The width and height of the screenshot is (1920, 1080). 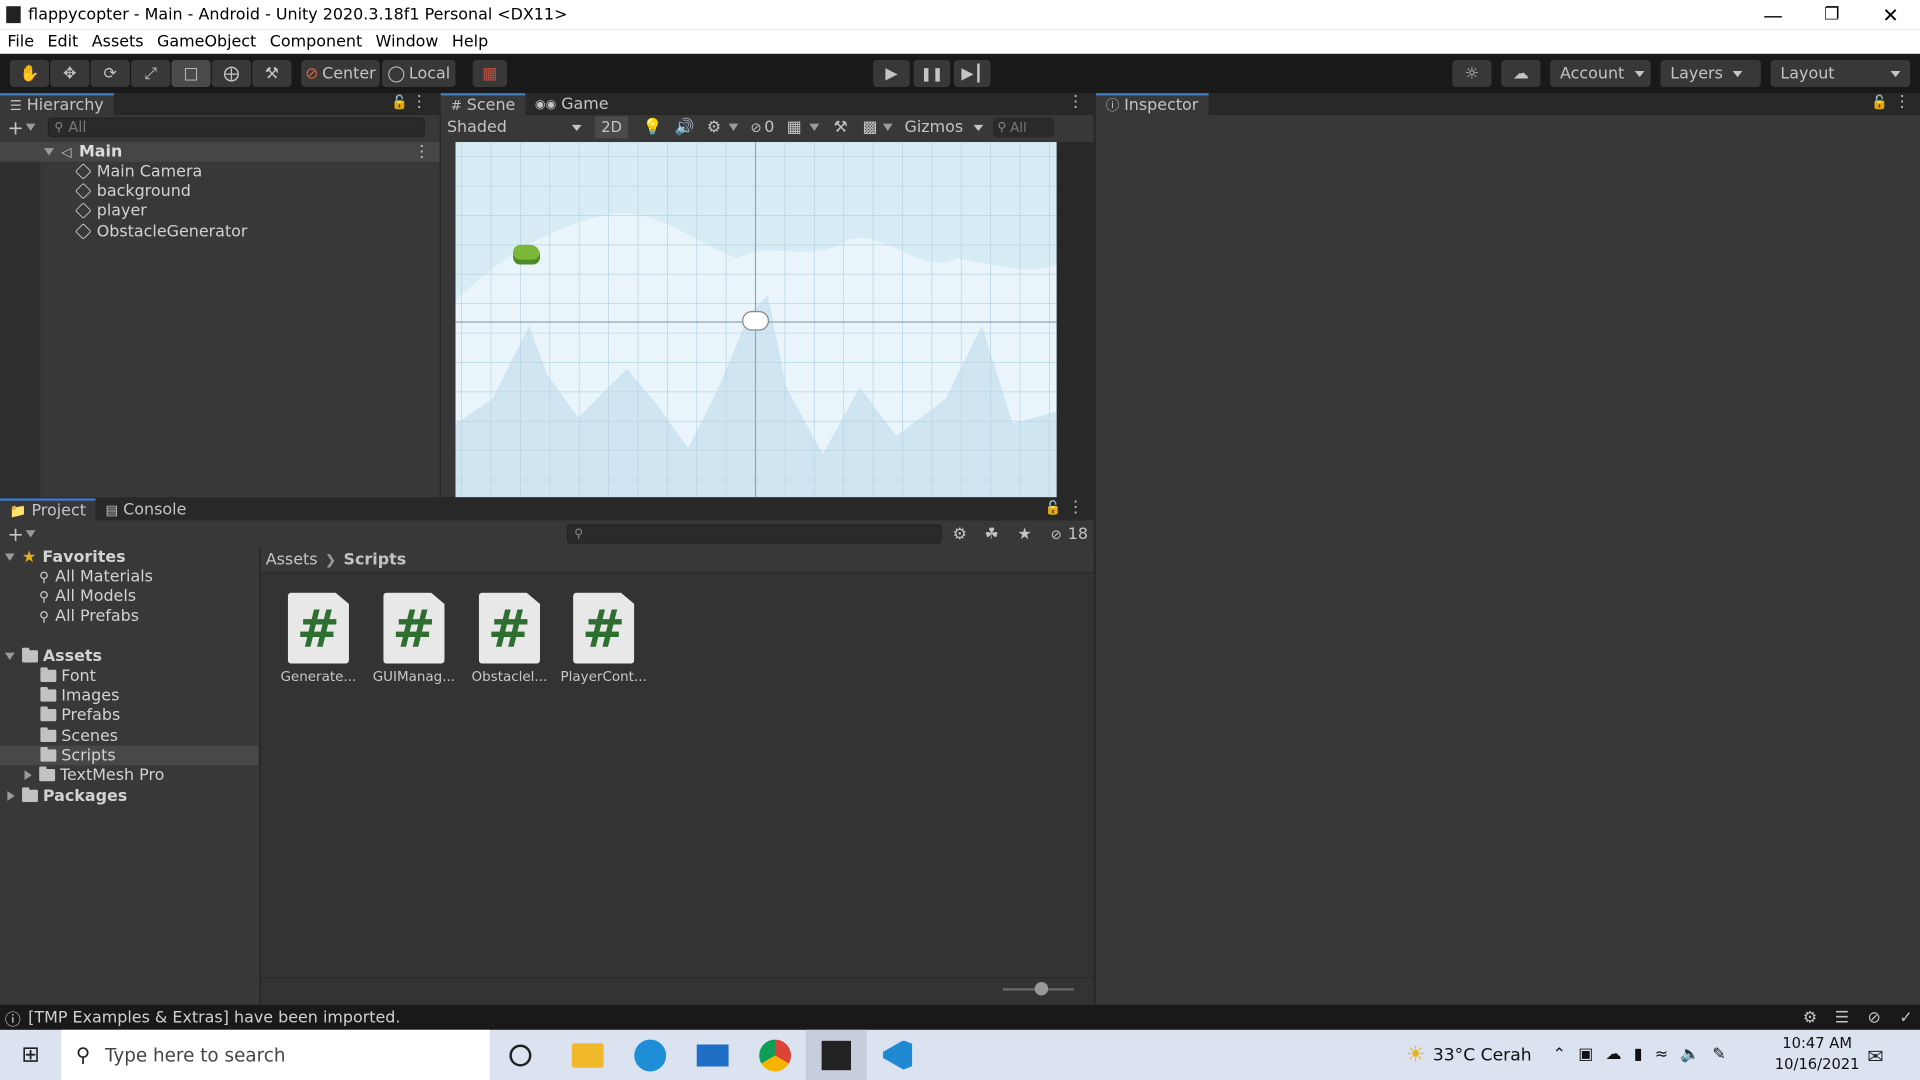 I want to click on minimize-button: —, so click(x=1773, y=14).